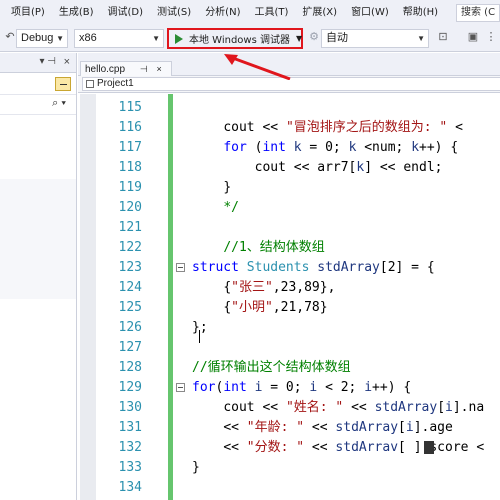 The width and height of the screenshot is (500, 500). What do you see at coordinates (130, 447) in the screenshot?
I see `line-number: 132` at bounding box center [130, 447].